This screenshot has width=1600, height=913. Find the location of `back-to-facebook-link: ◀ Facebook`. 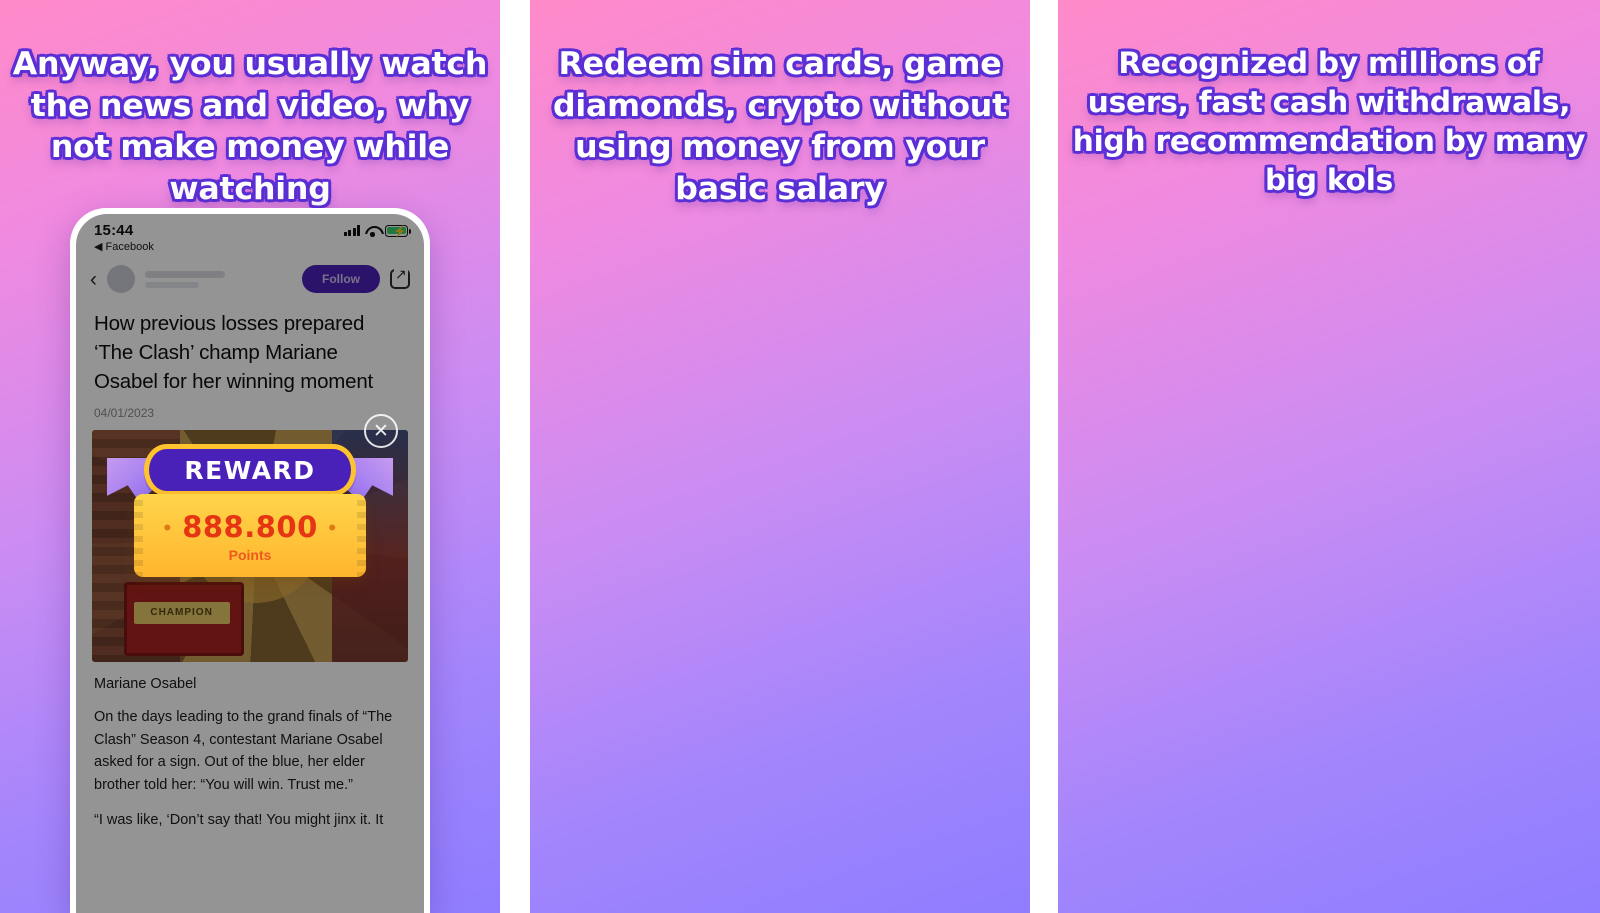

back-to-facebook-link: ◀ Facebook is located at coordinates (250, 246).